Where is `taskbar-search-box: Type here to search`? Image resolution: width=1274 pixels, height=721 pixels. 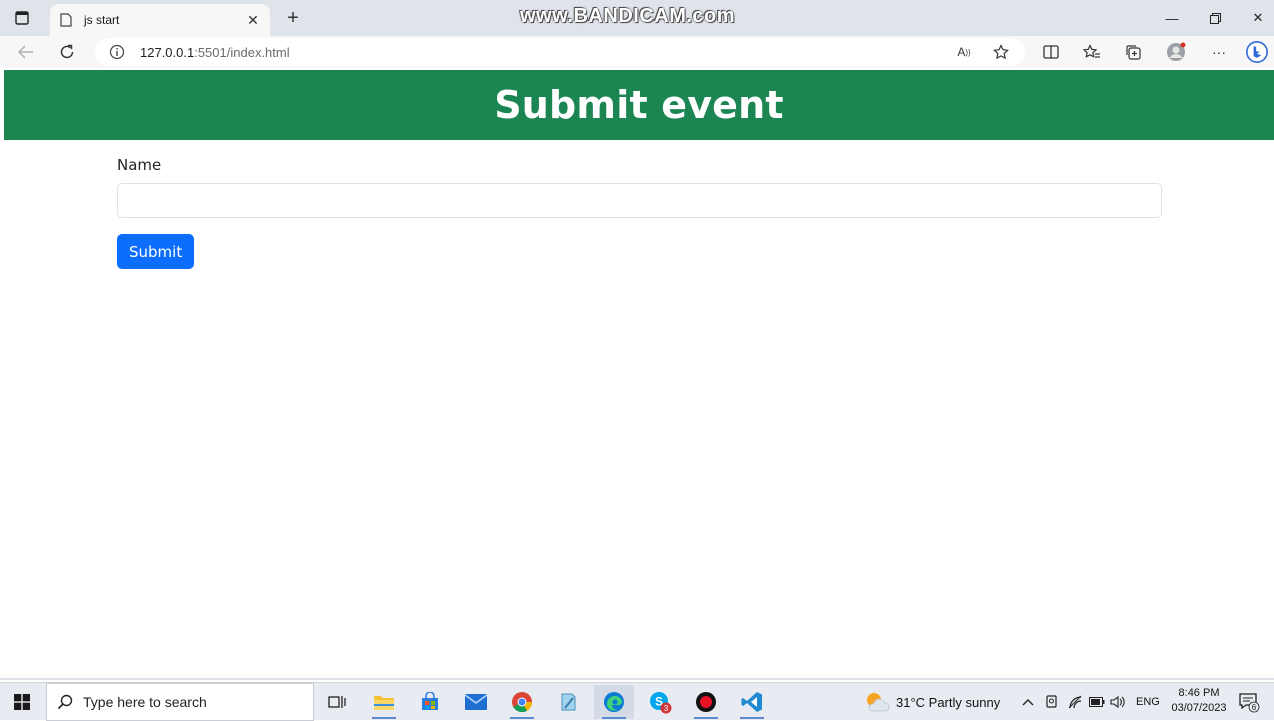 taskbar-search-box: Type here to search is located at coordinates (180, 702).